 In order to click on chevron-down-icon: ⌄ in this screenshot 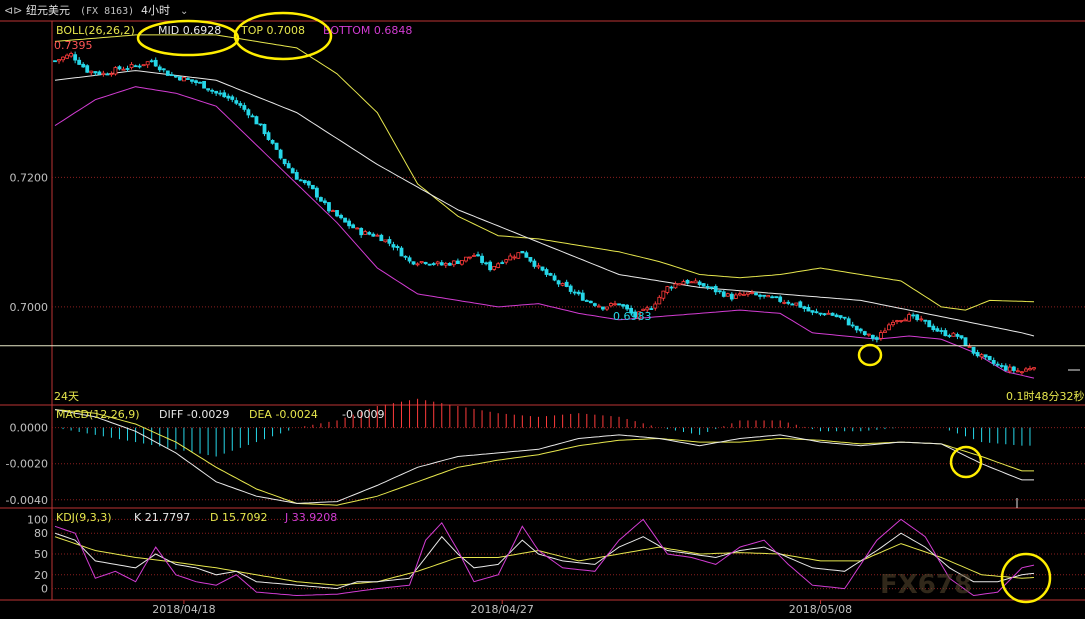, I will do `click(184, 11)`.